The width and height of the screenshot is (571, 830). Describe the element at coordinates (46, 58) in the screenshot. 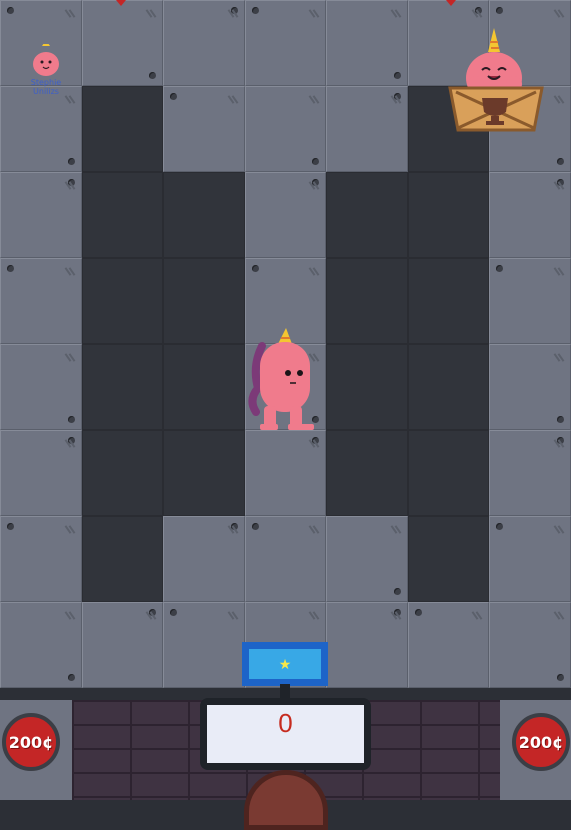

I see `pink-blob-sticker-icon` at that location.